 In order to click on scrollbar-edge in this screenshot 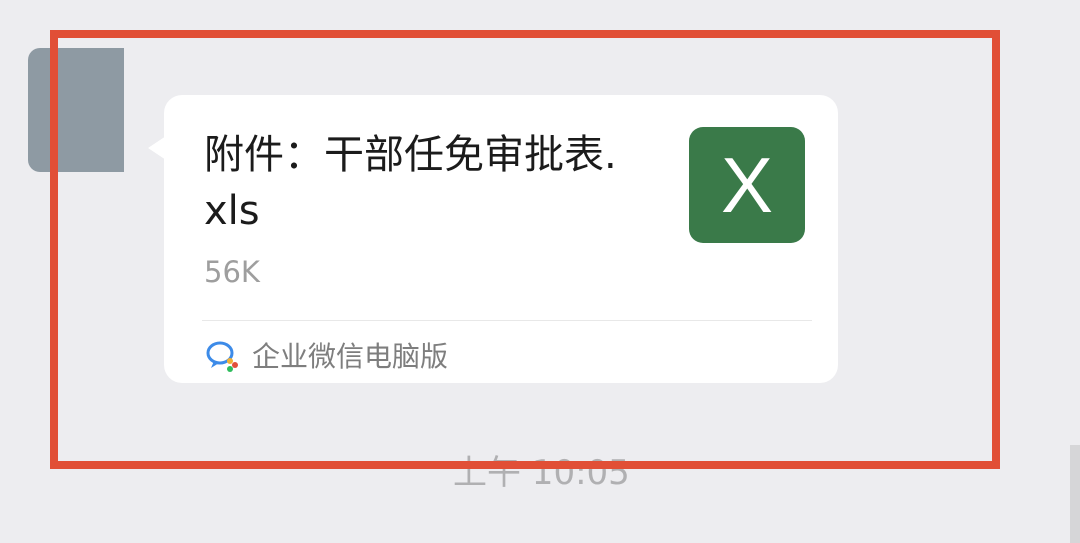, I will do `click(1075, 494)`.